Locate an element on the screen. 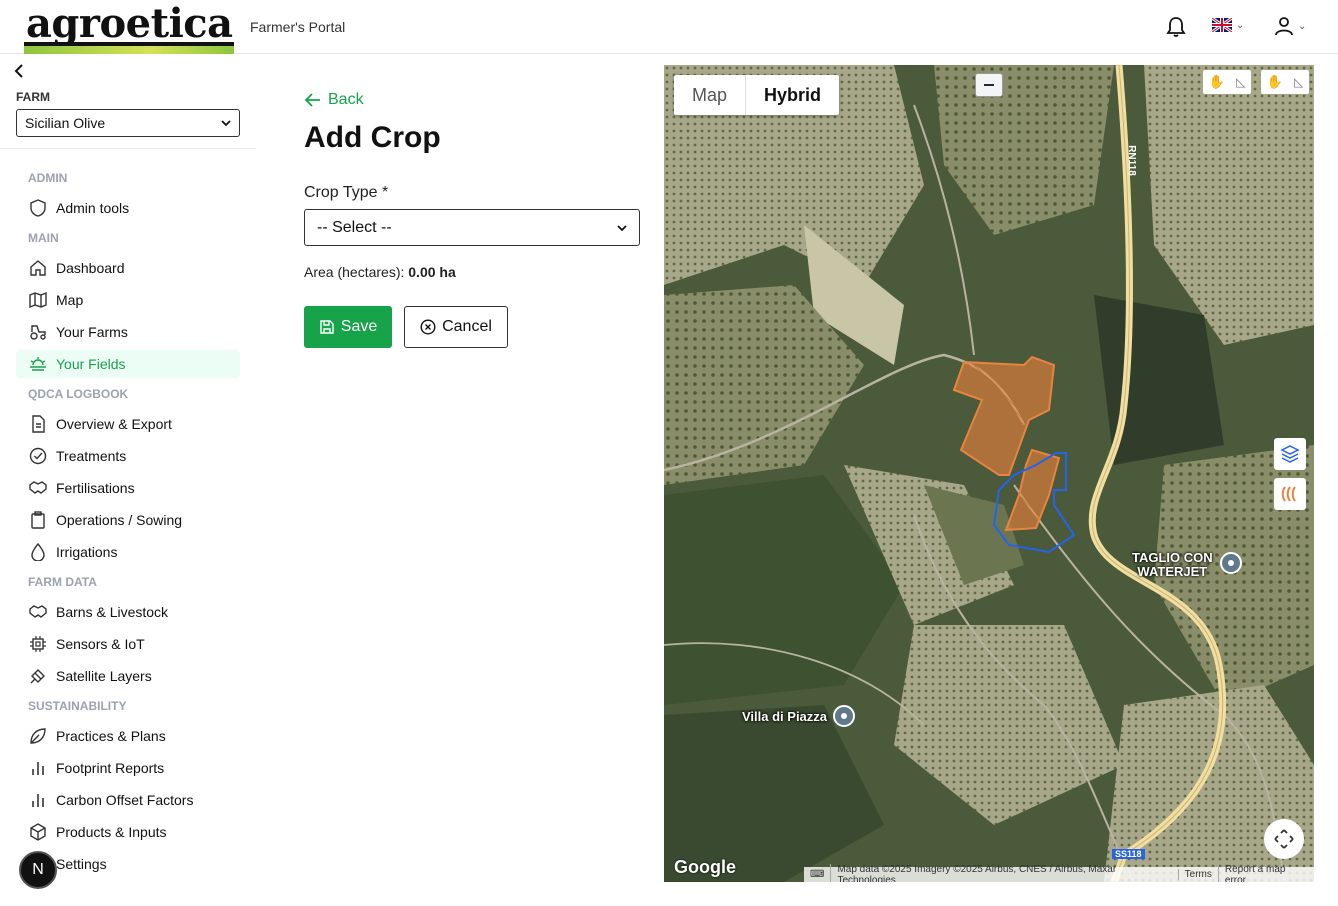 The image size is (1338, 906). sidebar-item-carbon-offset-factors: Carbon Offset Factors is located at coordinates (128, 800).